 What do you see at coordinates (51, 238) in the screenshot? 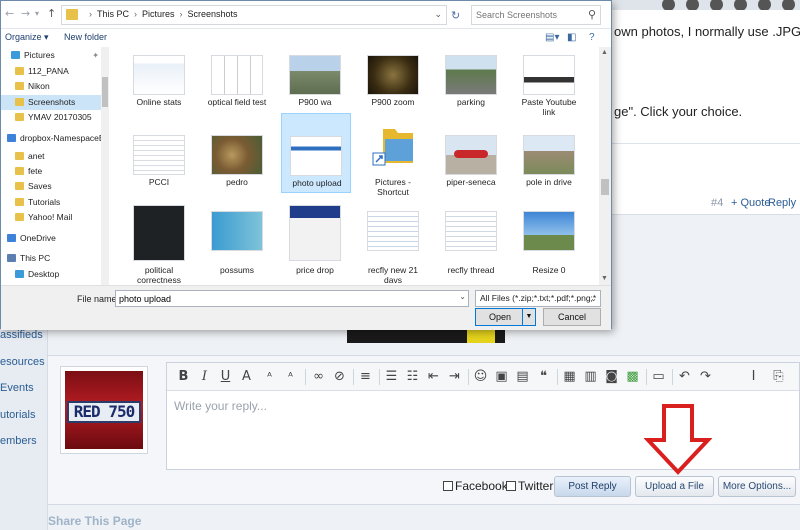
I see `nav-item-onedrive: OneDrive` at bounding box center [51, 238].